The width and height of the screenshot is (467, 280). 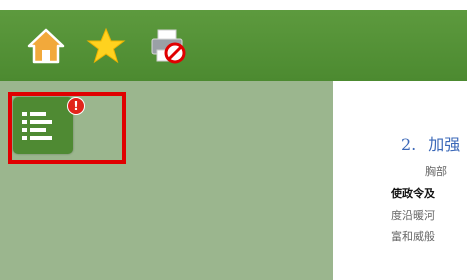 I want to click on section-heading: 2. 加强, so click(x=430, y=143).